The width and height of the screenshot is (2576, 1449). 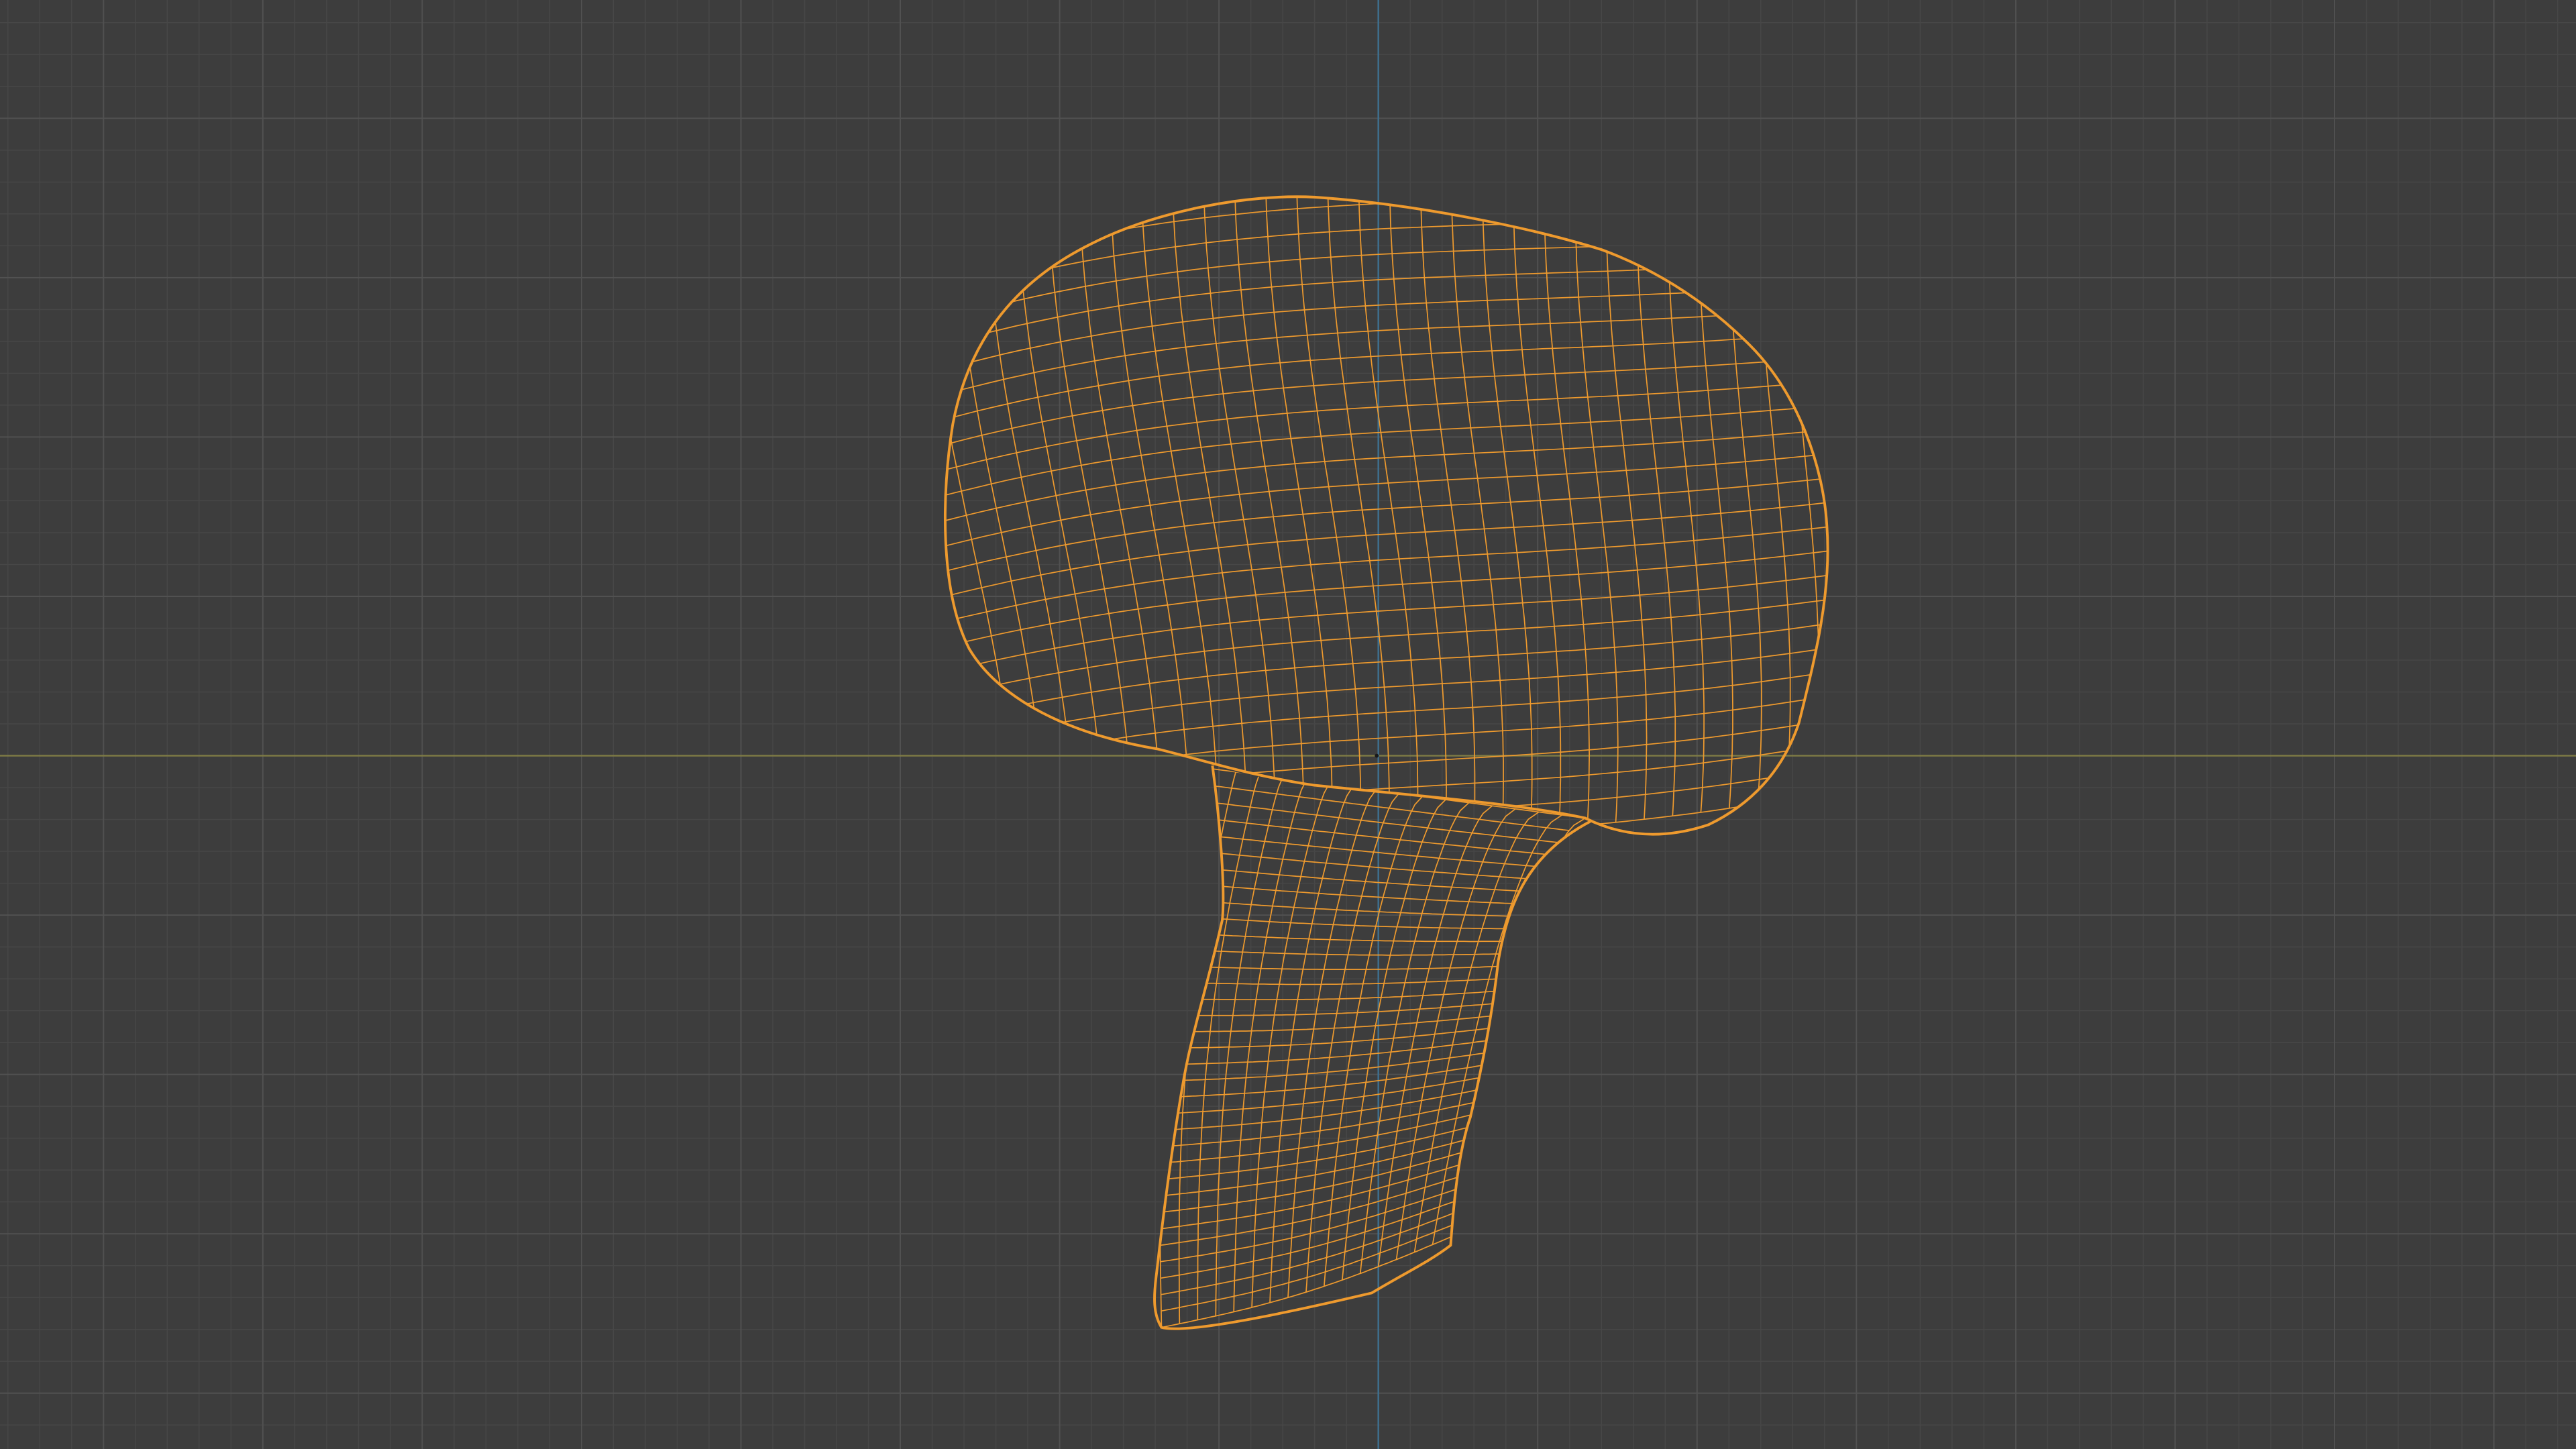 I want to click on mushroom-stem, so click(x=1372, y=1047).